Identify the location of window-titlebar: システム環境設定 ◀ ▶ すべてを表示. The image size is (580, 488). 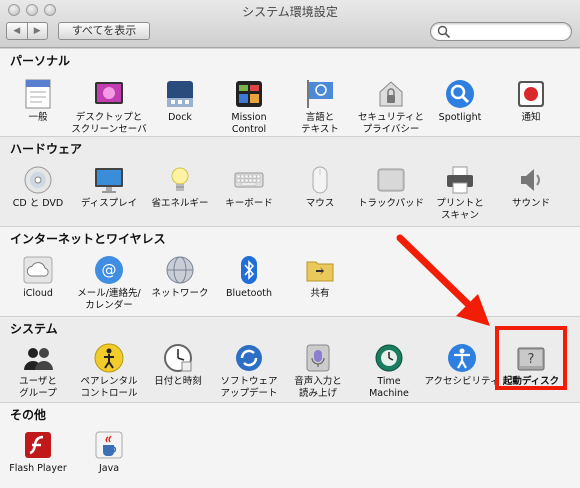
(290, 24).